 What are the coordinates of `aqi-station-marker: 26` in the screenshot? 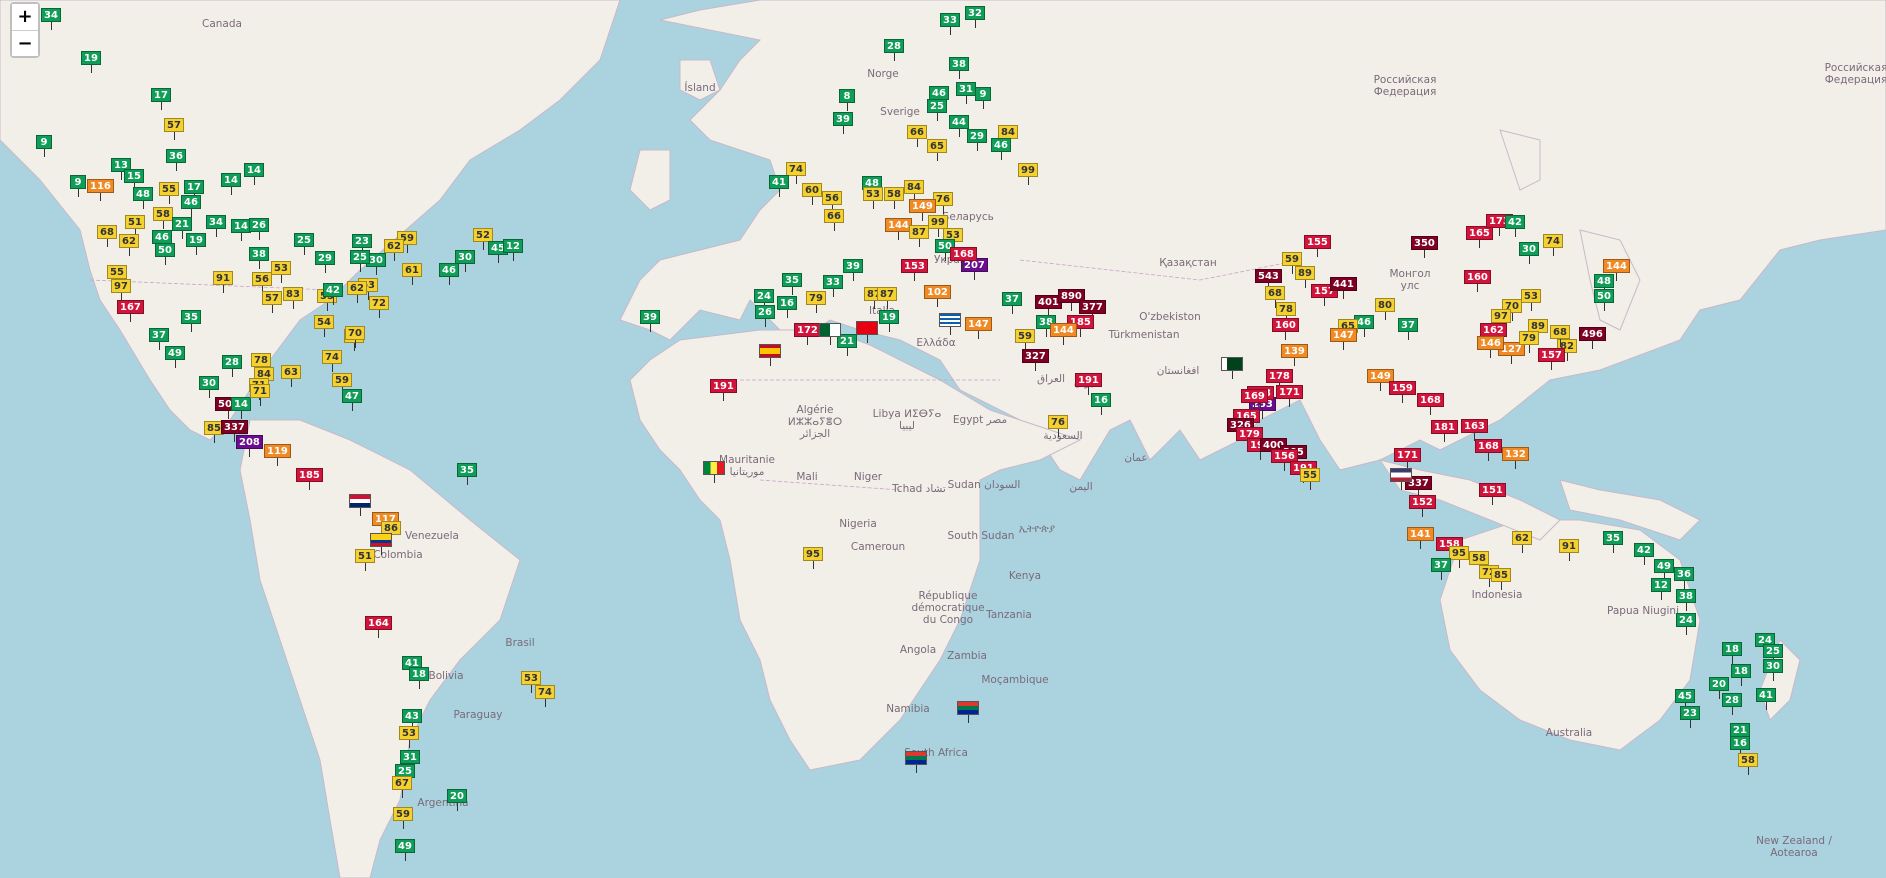 It's located at (259, 229).